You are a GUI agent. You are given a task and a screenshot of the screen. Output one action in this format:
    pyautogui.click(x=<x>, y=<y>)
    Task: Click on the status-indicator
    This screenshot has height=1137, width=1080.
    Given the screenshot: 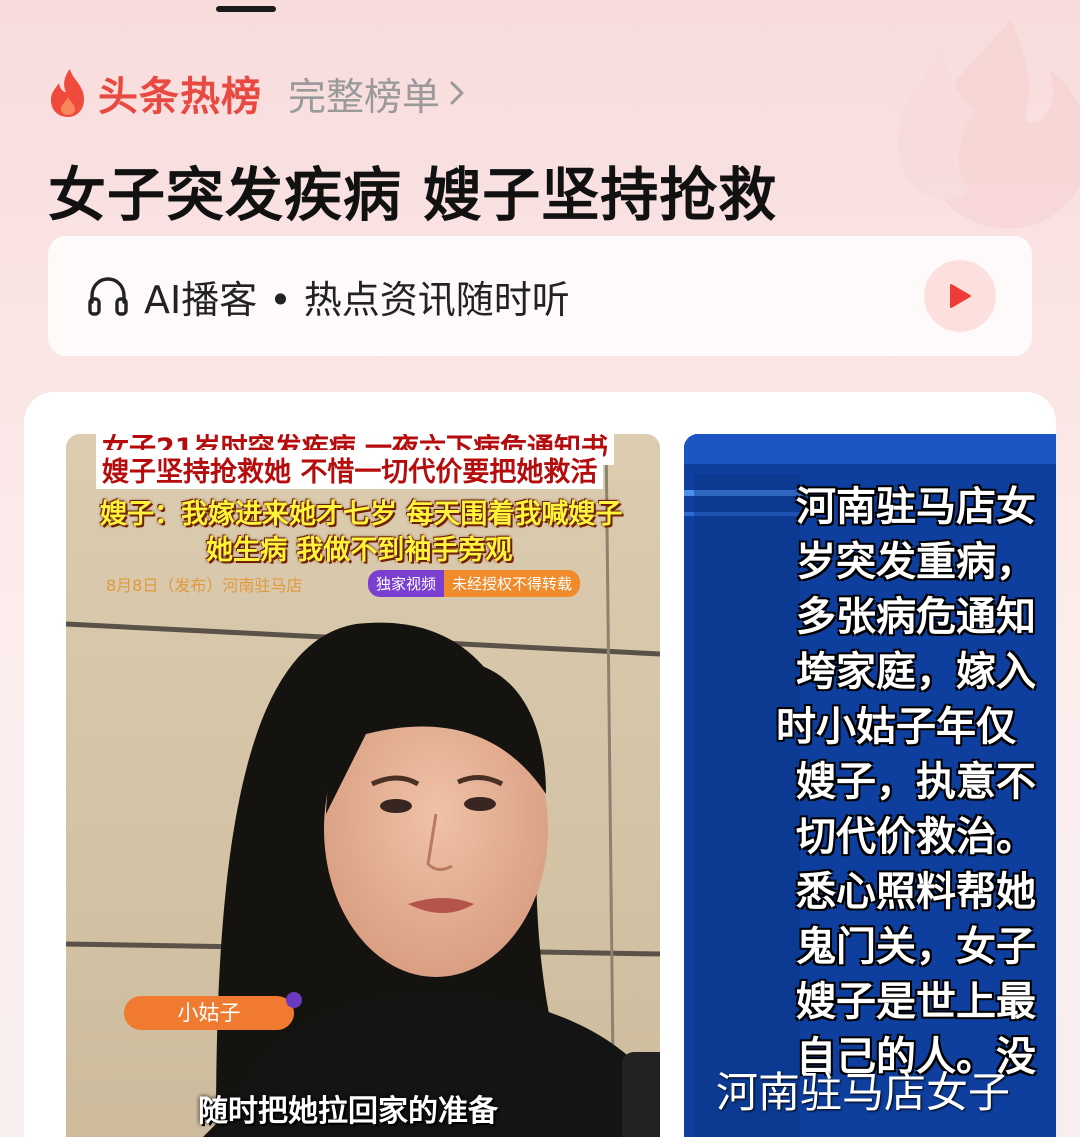 What is the action you would take?
    pyautogui.click(x=246, y=9)
    